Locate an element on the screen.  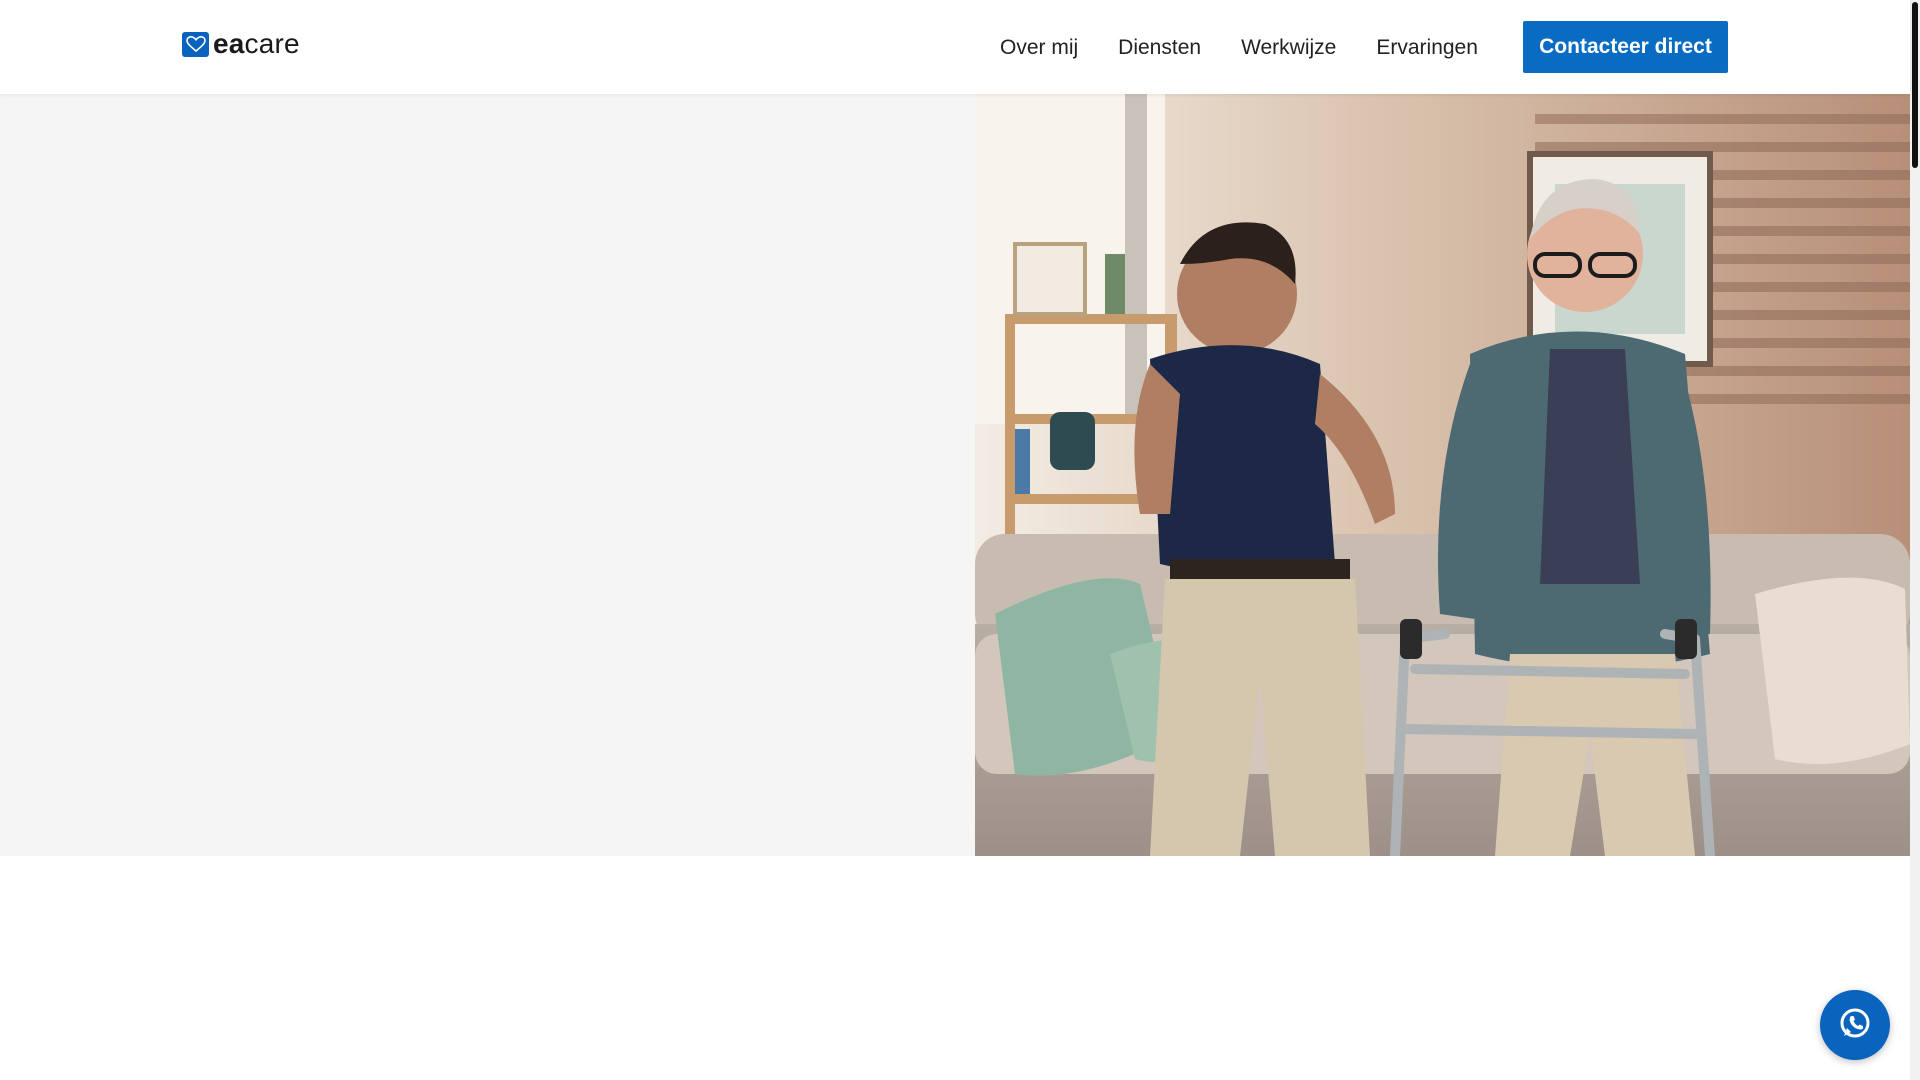
main-nav: Over mij Diensten Werkwijze Ervaringen is located at coordinates (1259, 47).